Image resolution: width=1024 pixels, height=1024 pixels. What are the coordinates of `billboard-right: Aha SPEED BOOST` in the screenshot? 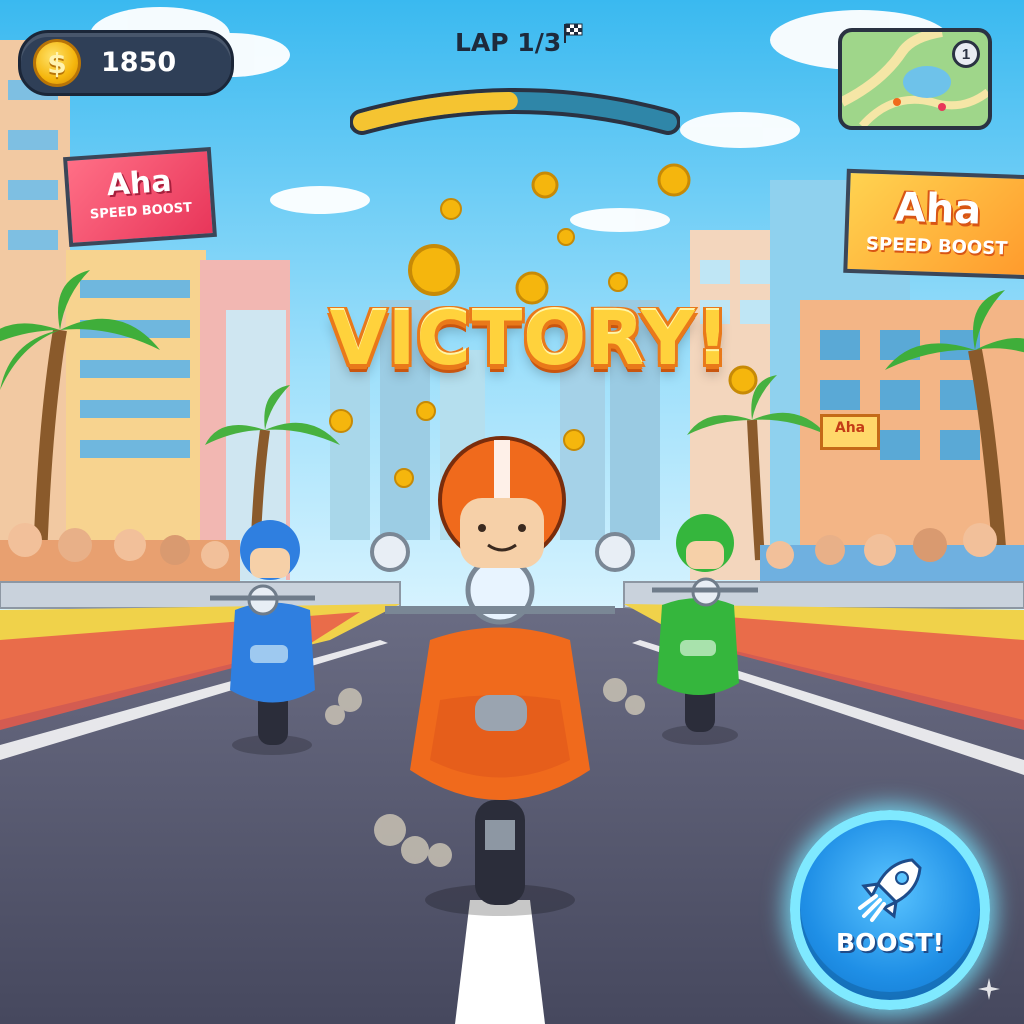 It's located at (933, 224).